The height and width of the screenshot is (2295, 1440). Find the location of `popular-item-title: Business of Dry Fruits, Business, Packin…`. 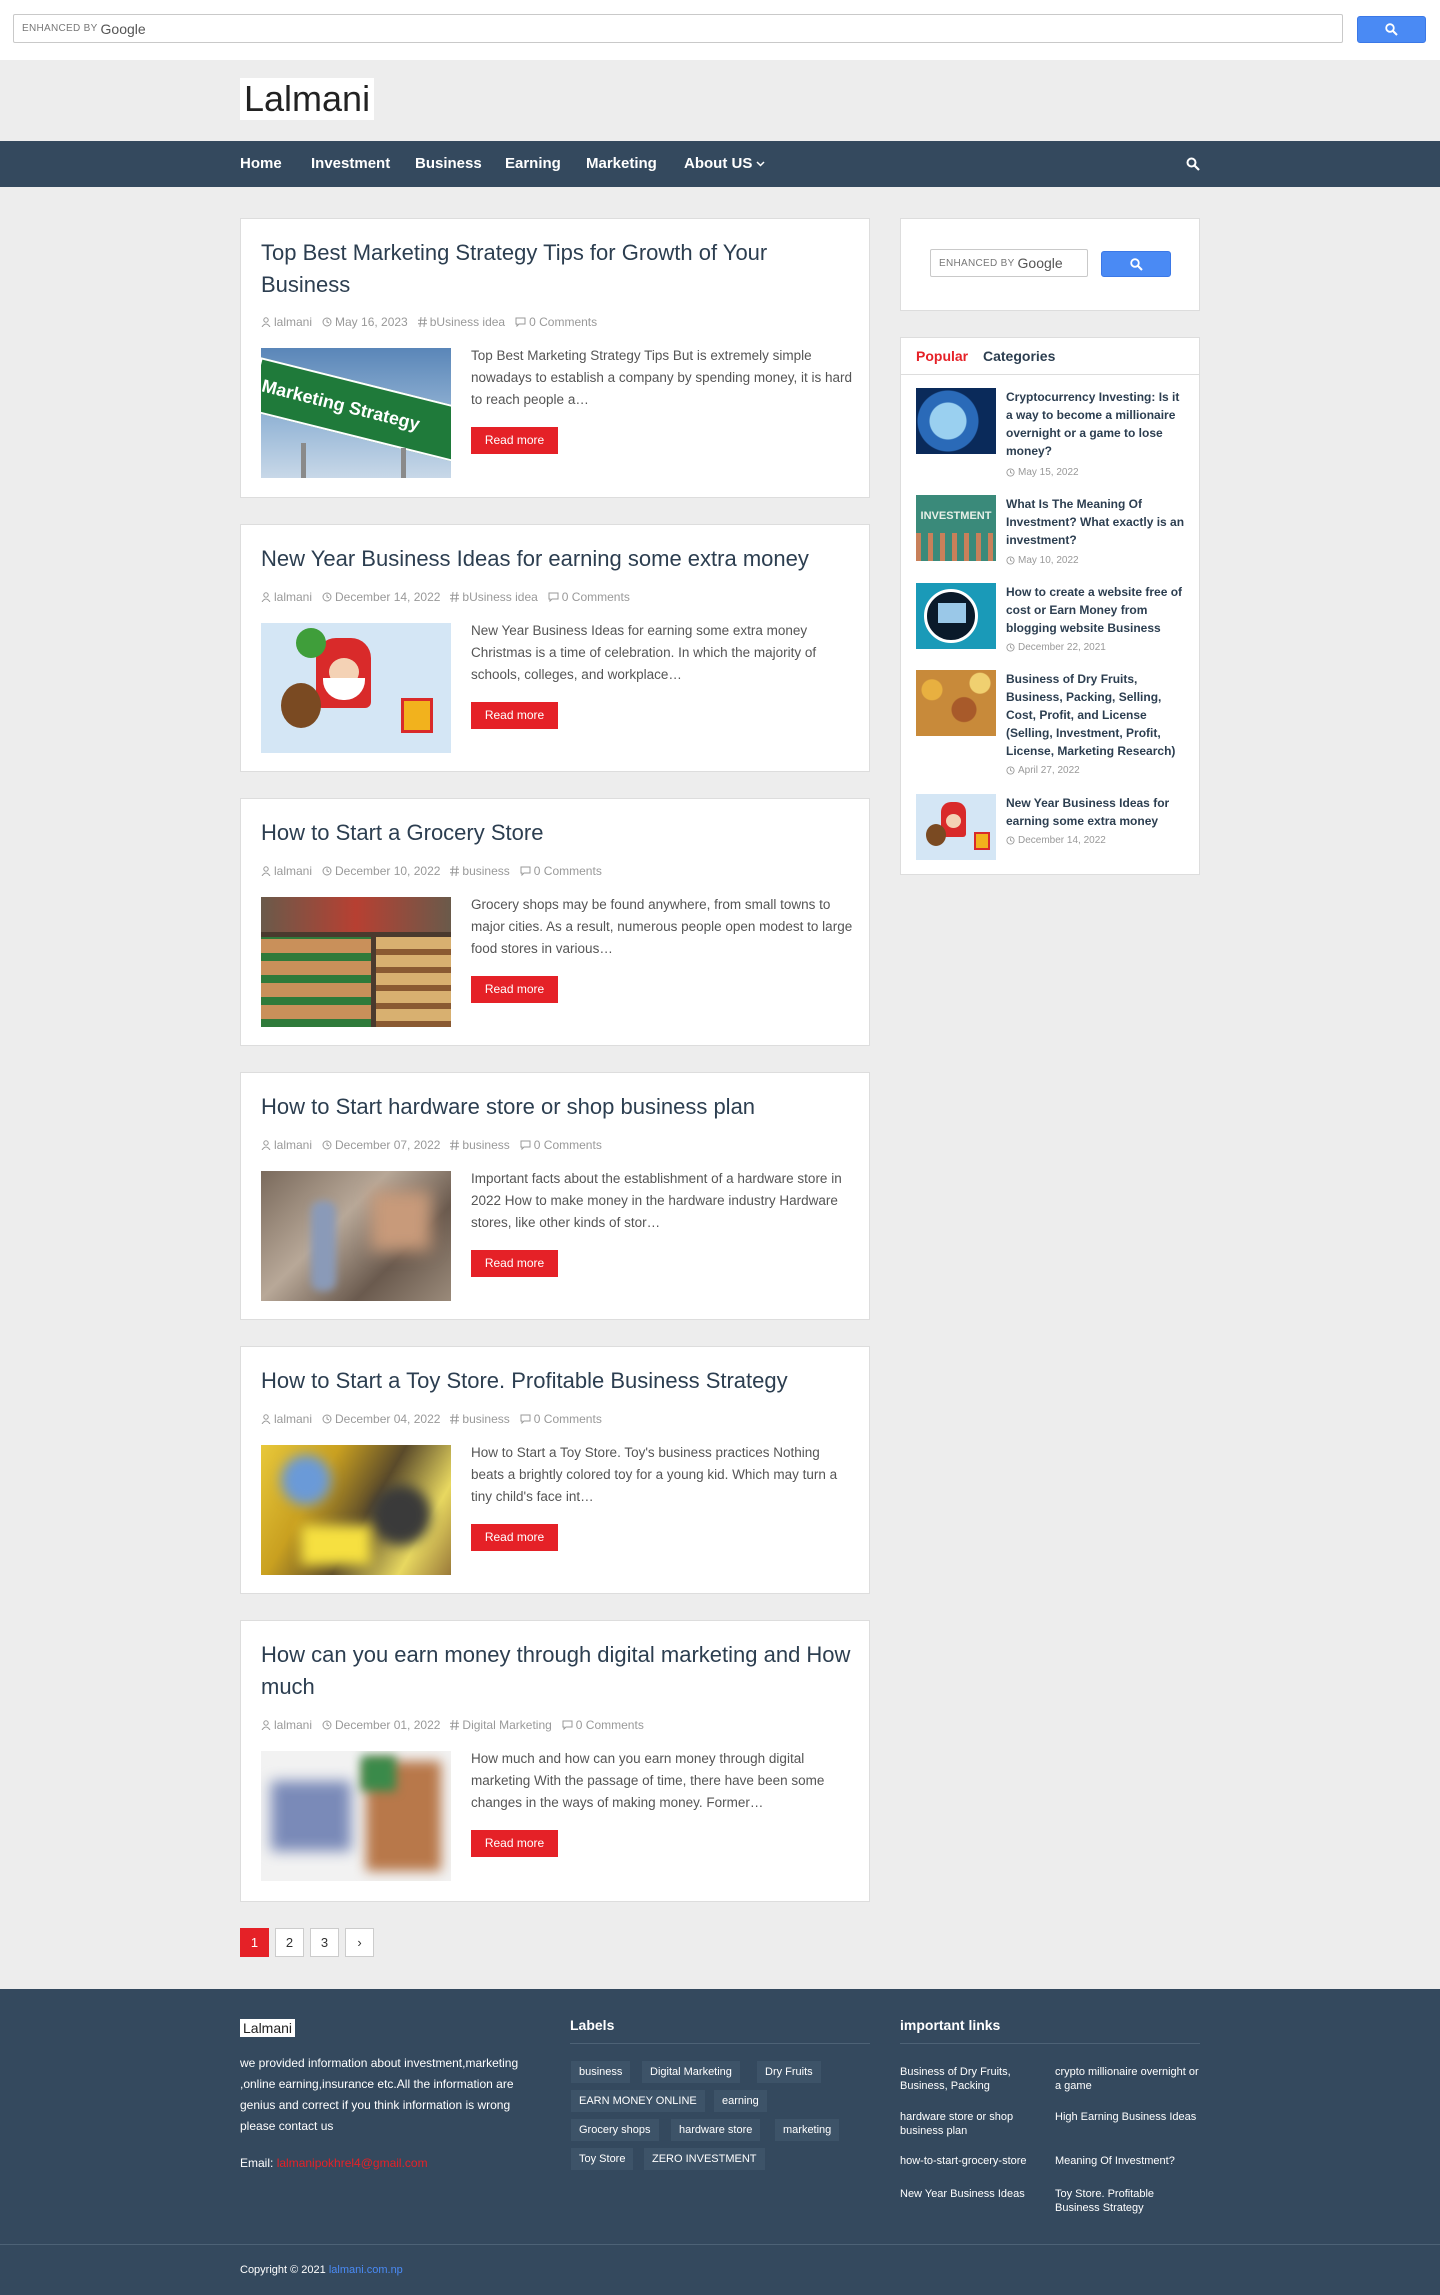

popular-item-title: Business of Dry Fruits, Business, Packin… is located at coordinates (1096, 715).